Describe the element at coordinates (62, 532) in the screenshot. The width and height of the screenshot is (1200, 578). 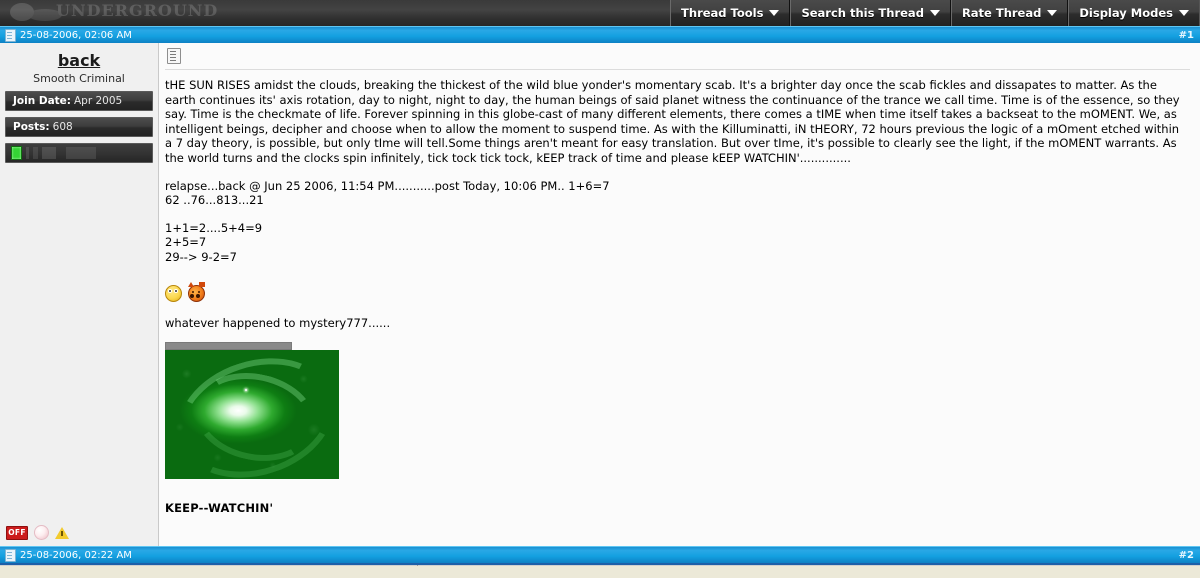
I see `report-warning-icon` at that location.